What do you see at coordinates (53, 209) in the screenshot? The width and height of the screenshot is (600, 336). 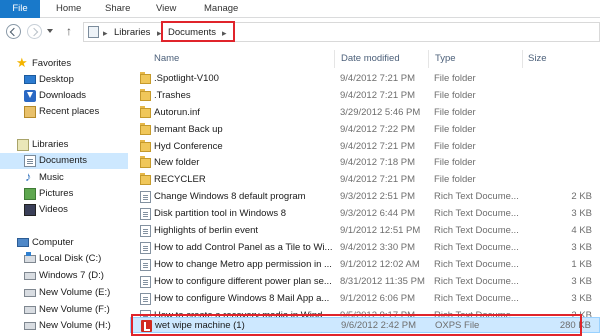 I see `nav-videos-label: Videos` at bounding box center [53, 209].